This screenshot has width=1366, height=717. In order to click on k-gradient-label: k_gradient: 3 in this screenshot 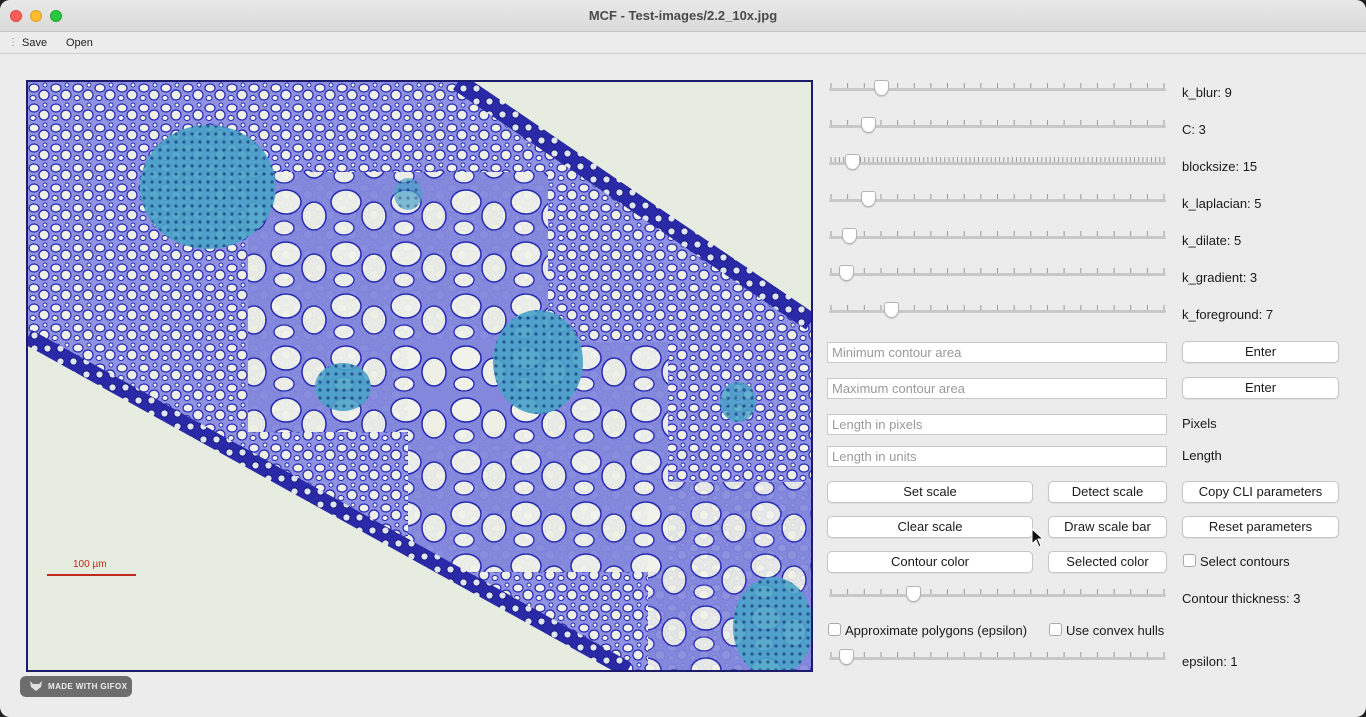, I will do `click(1220, 277)`.